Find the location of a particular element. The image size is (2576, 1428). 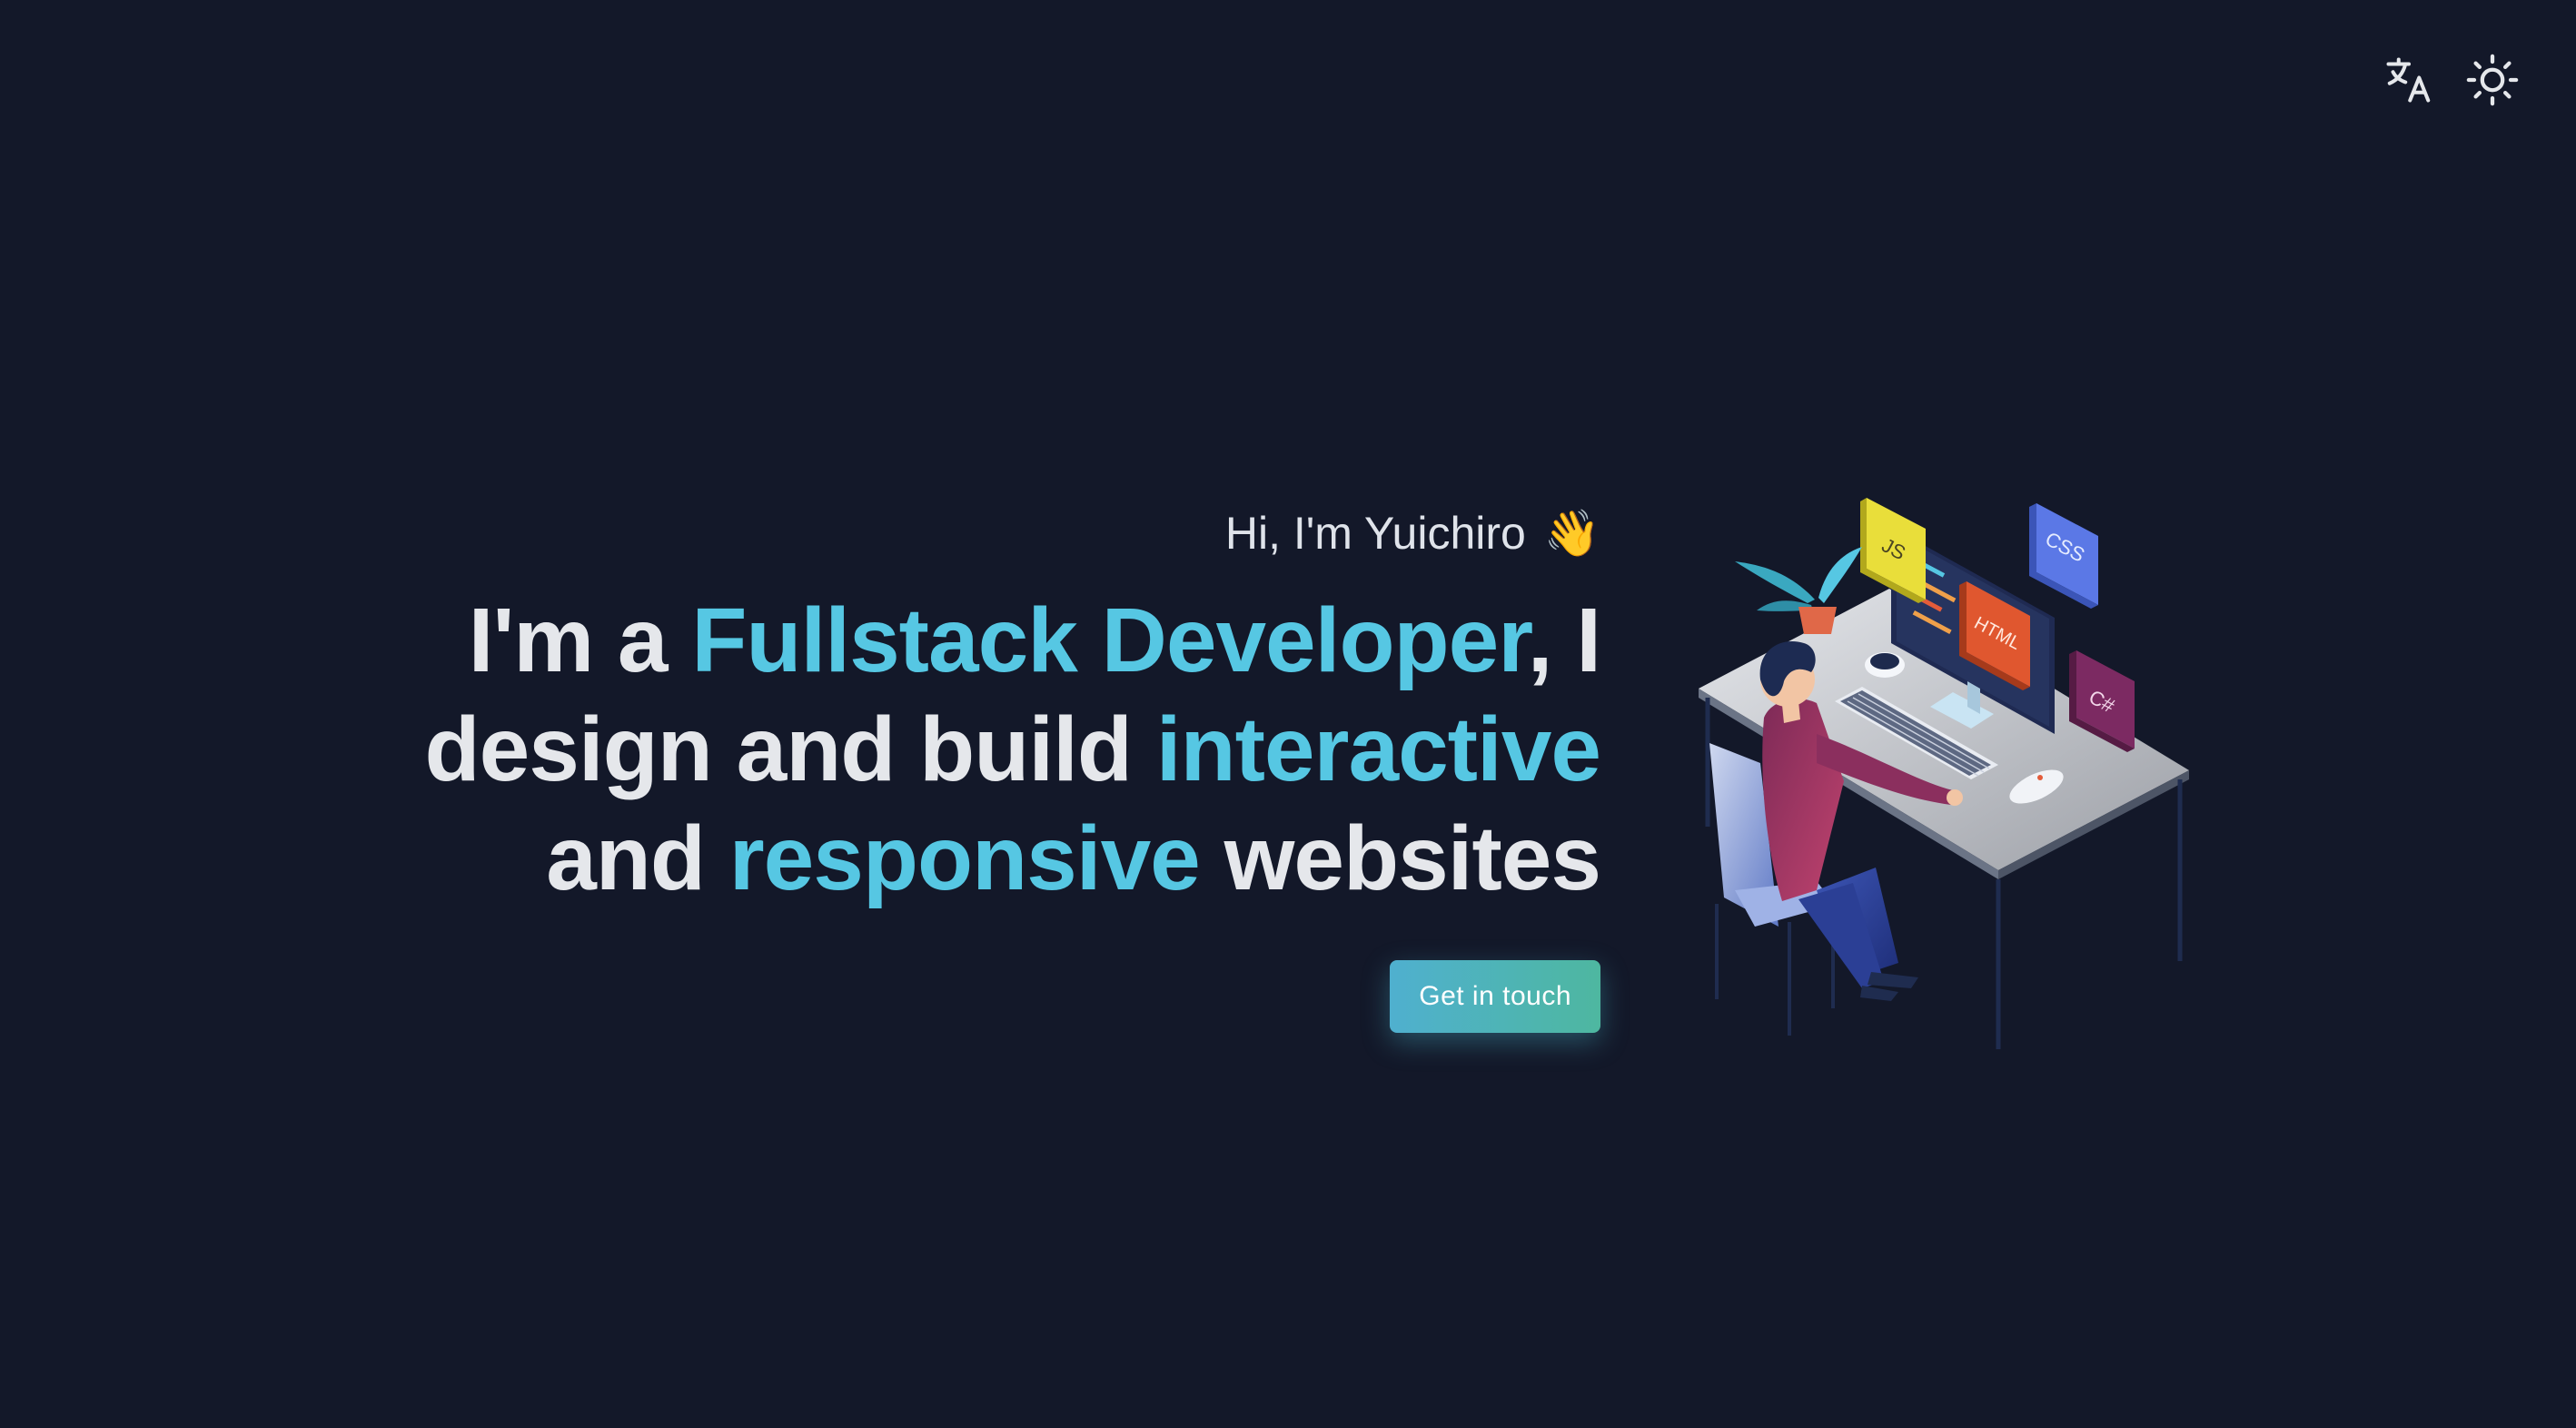

greeting-text: Hi, I'm Yuichiro is located at coordinates (1375, 533).